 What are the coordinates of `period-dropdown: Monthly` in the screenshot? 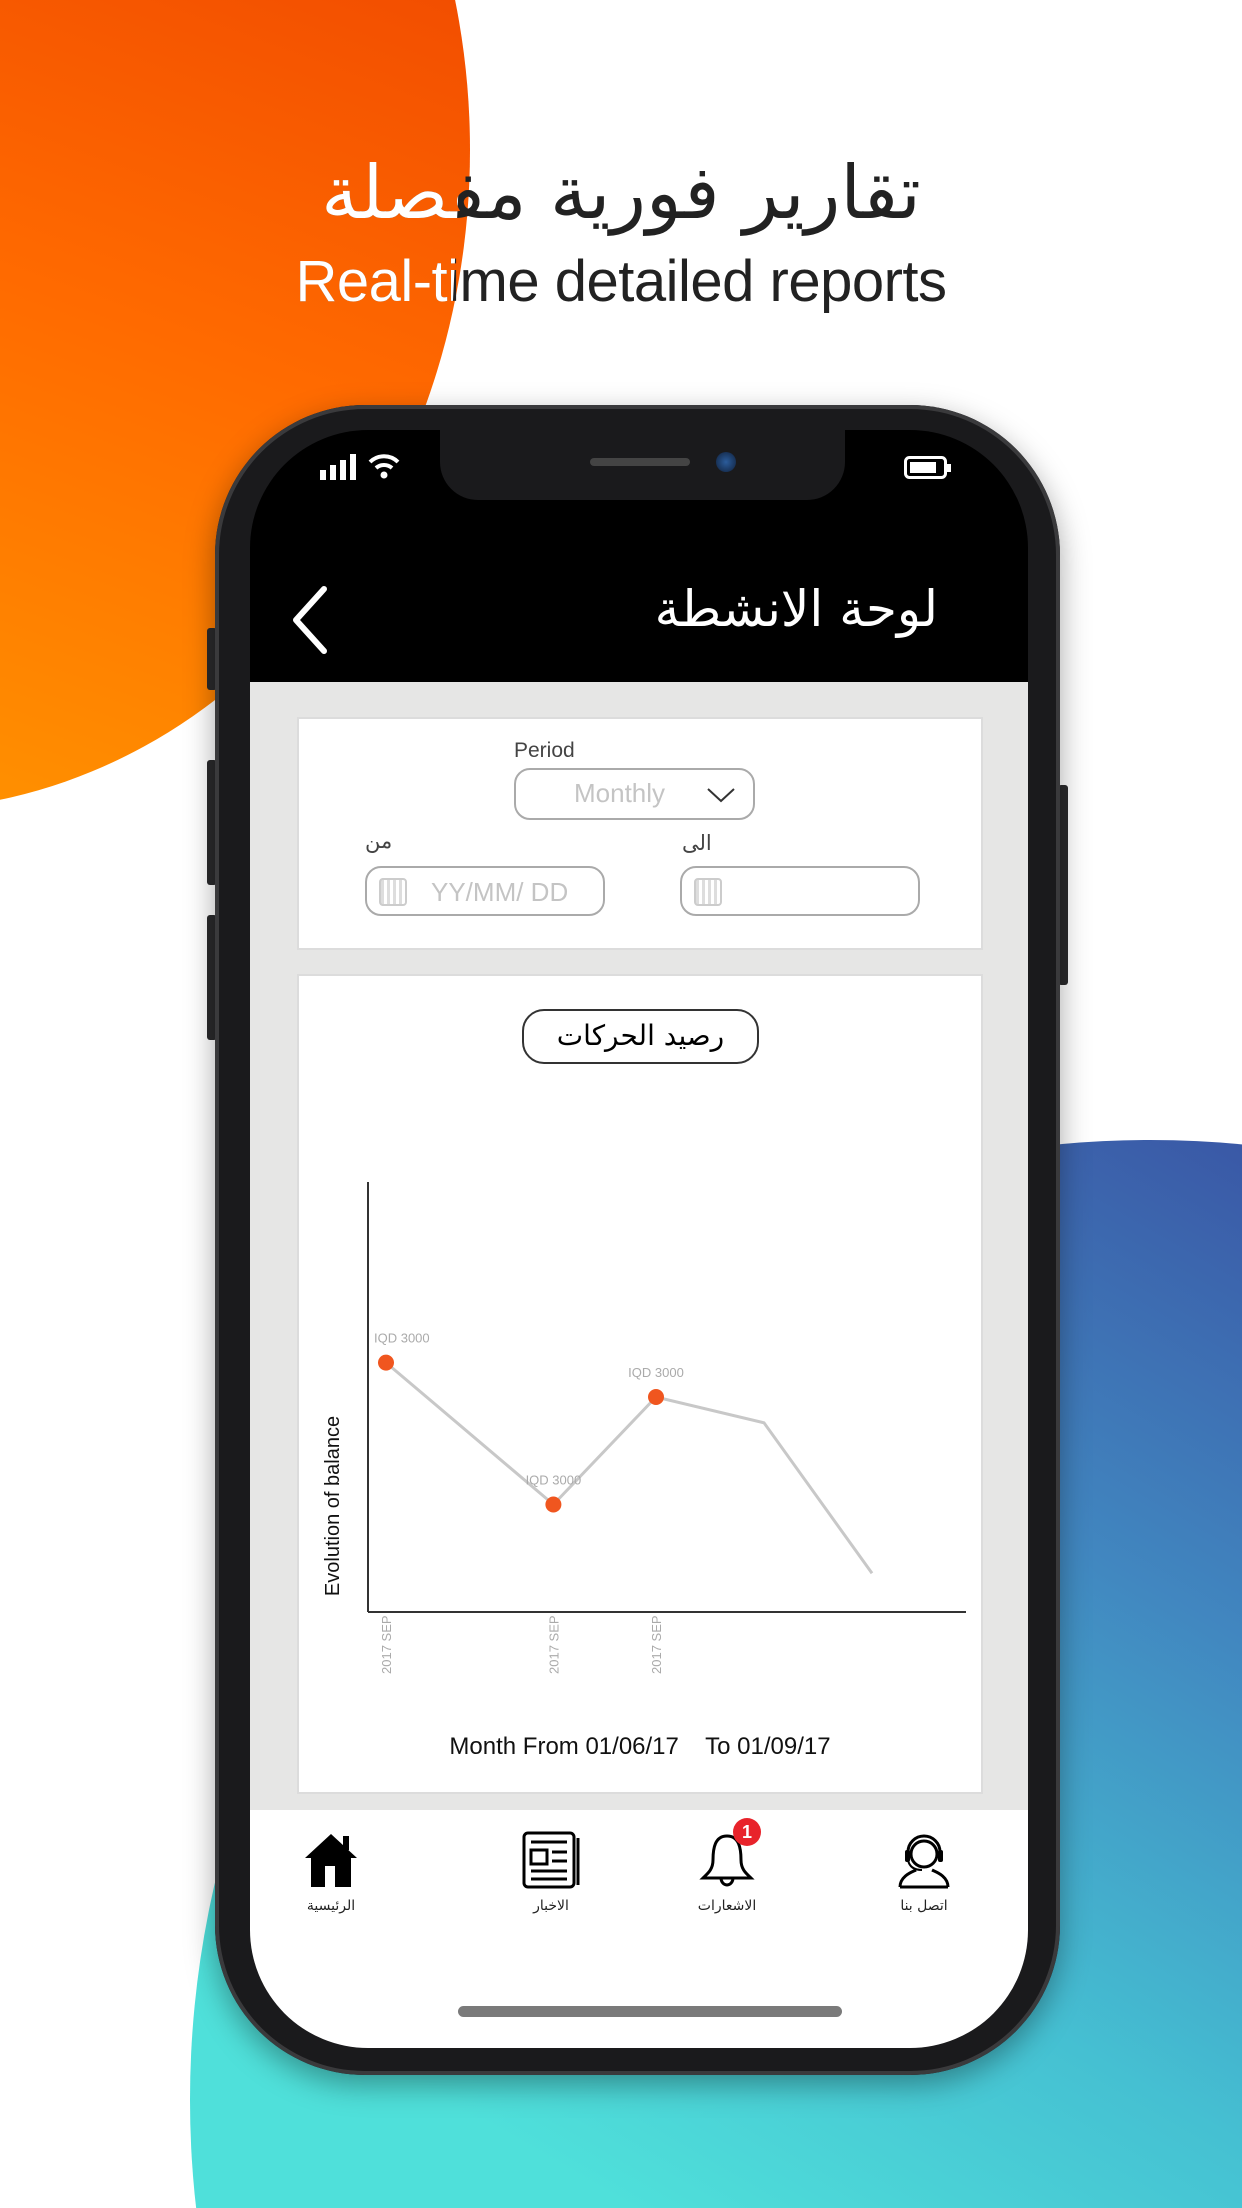 It's located at (634, 794).